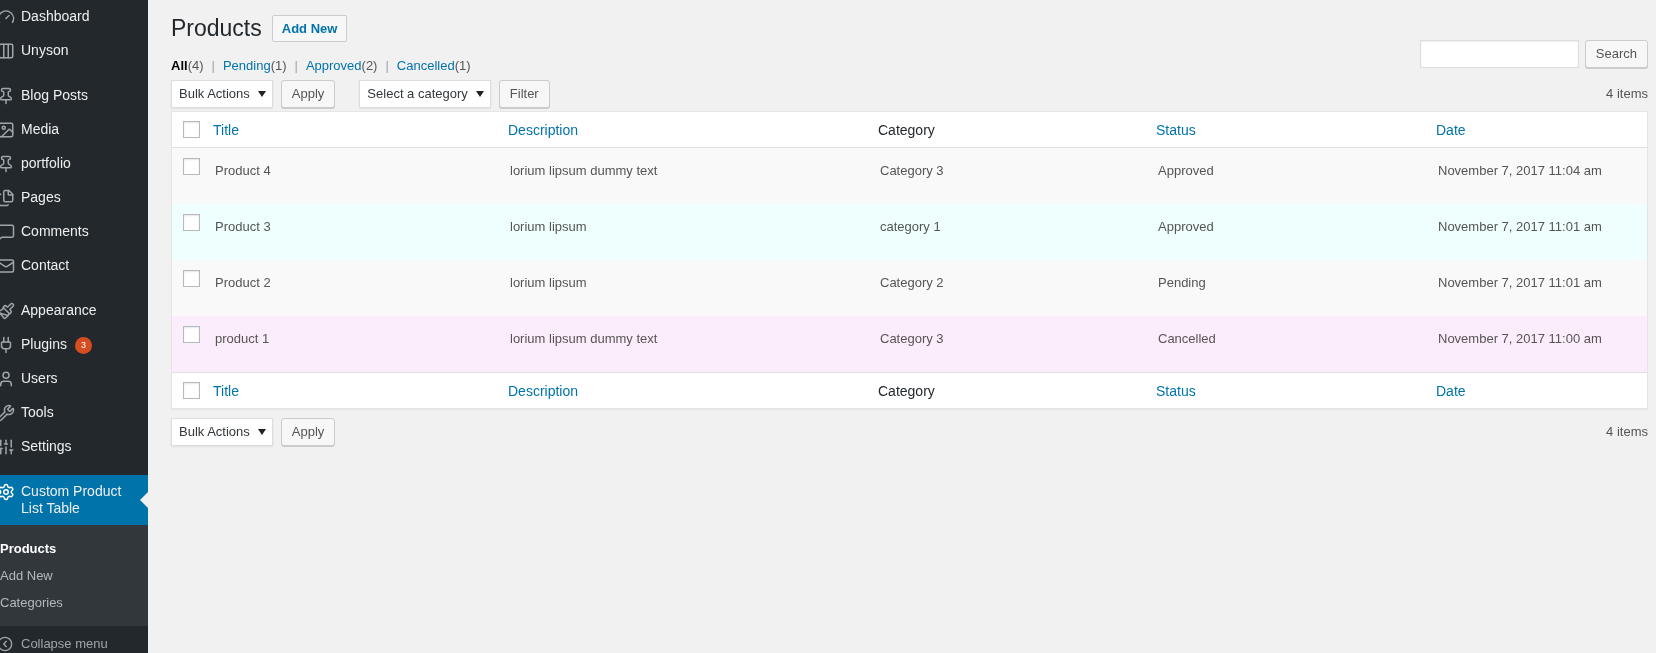 The height and width of the screenshot is (653, 1656). I want to click on gauge-icon, so click(7, 17).